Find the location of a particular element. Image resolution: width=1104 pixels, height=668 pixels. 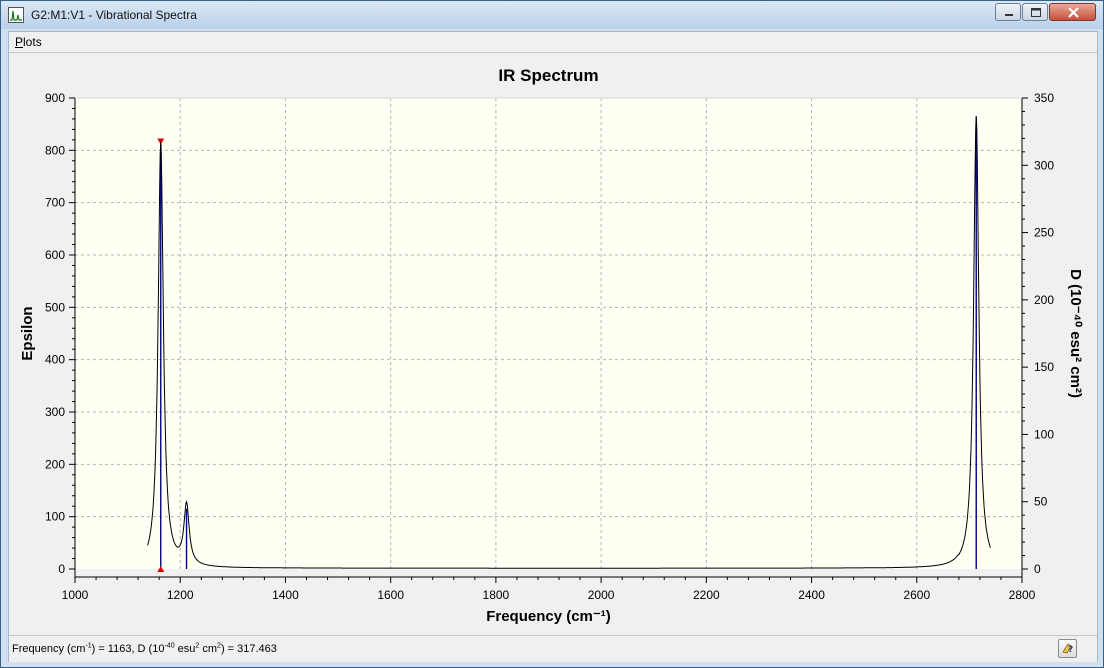

close-icon is located at coordinates (1073, 12).